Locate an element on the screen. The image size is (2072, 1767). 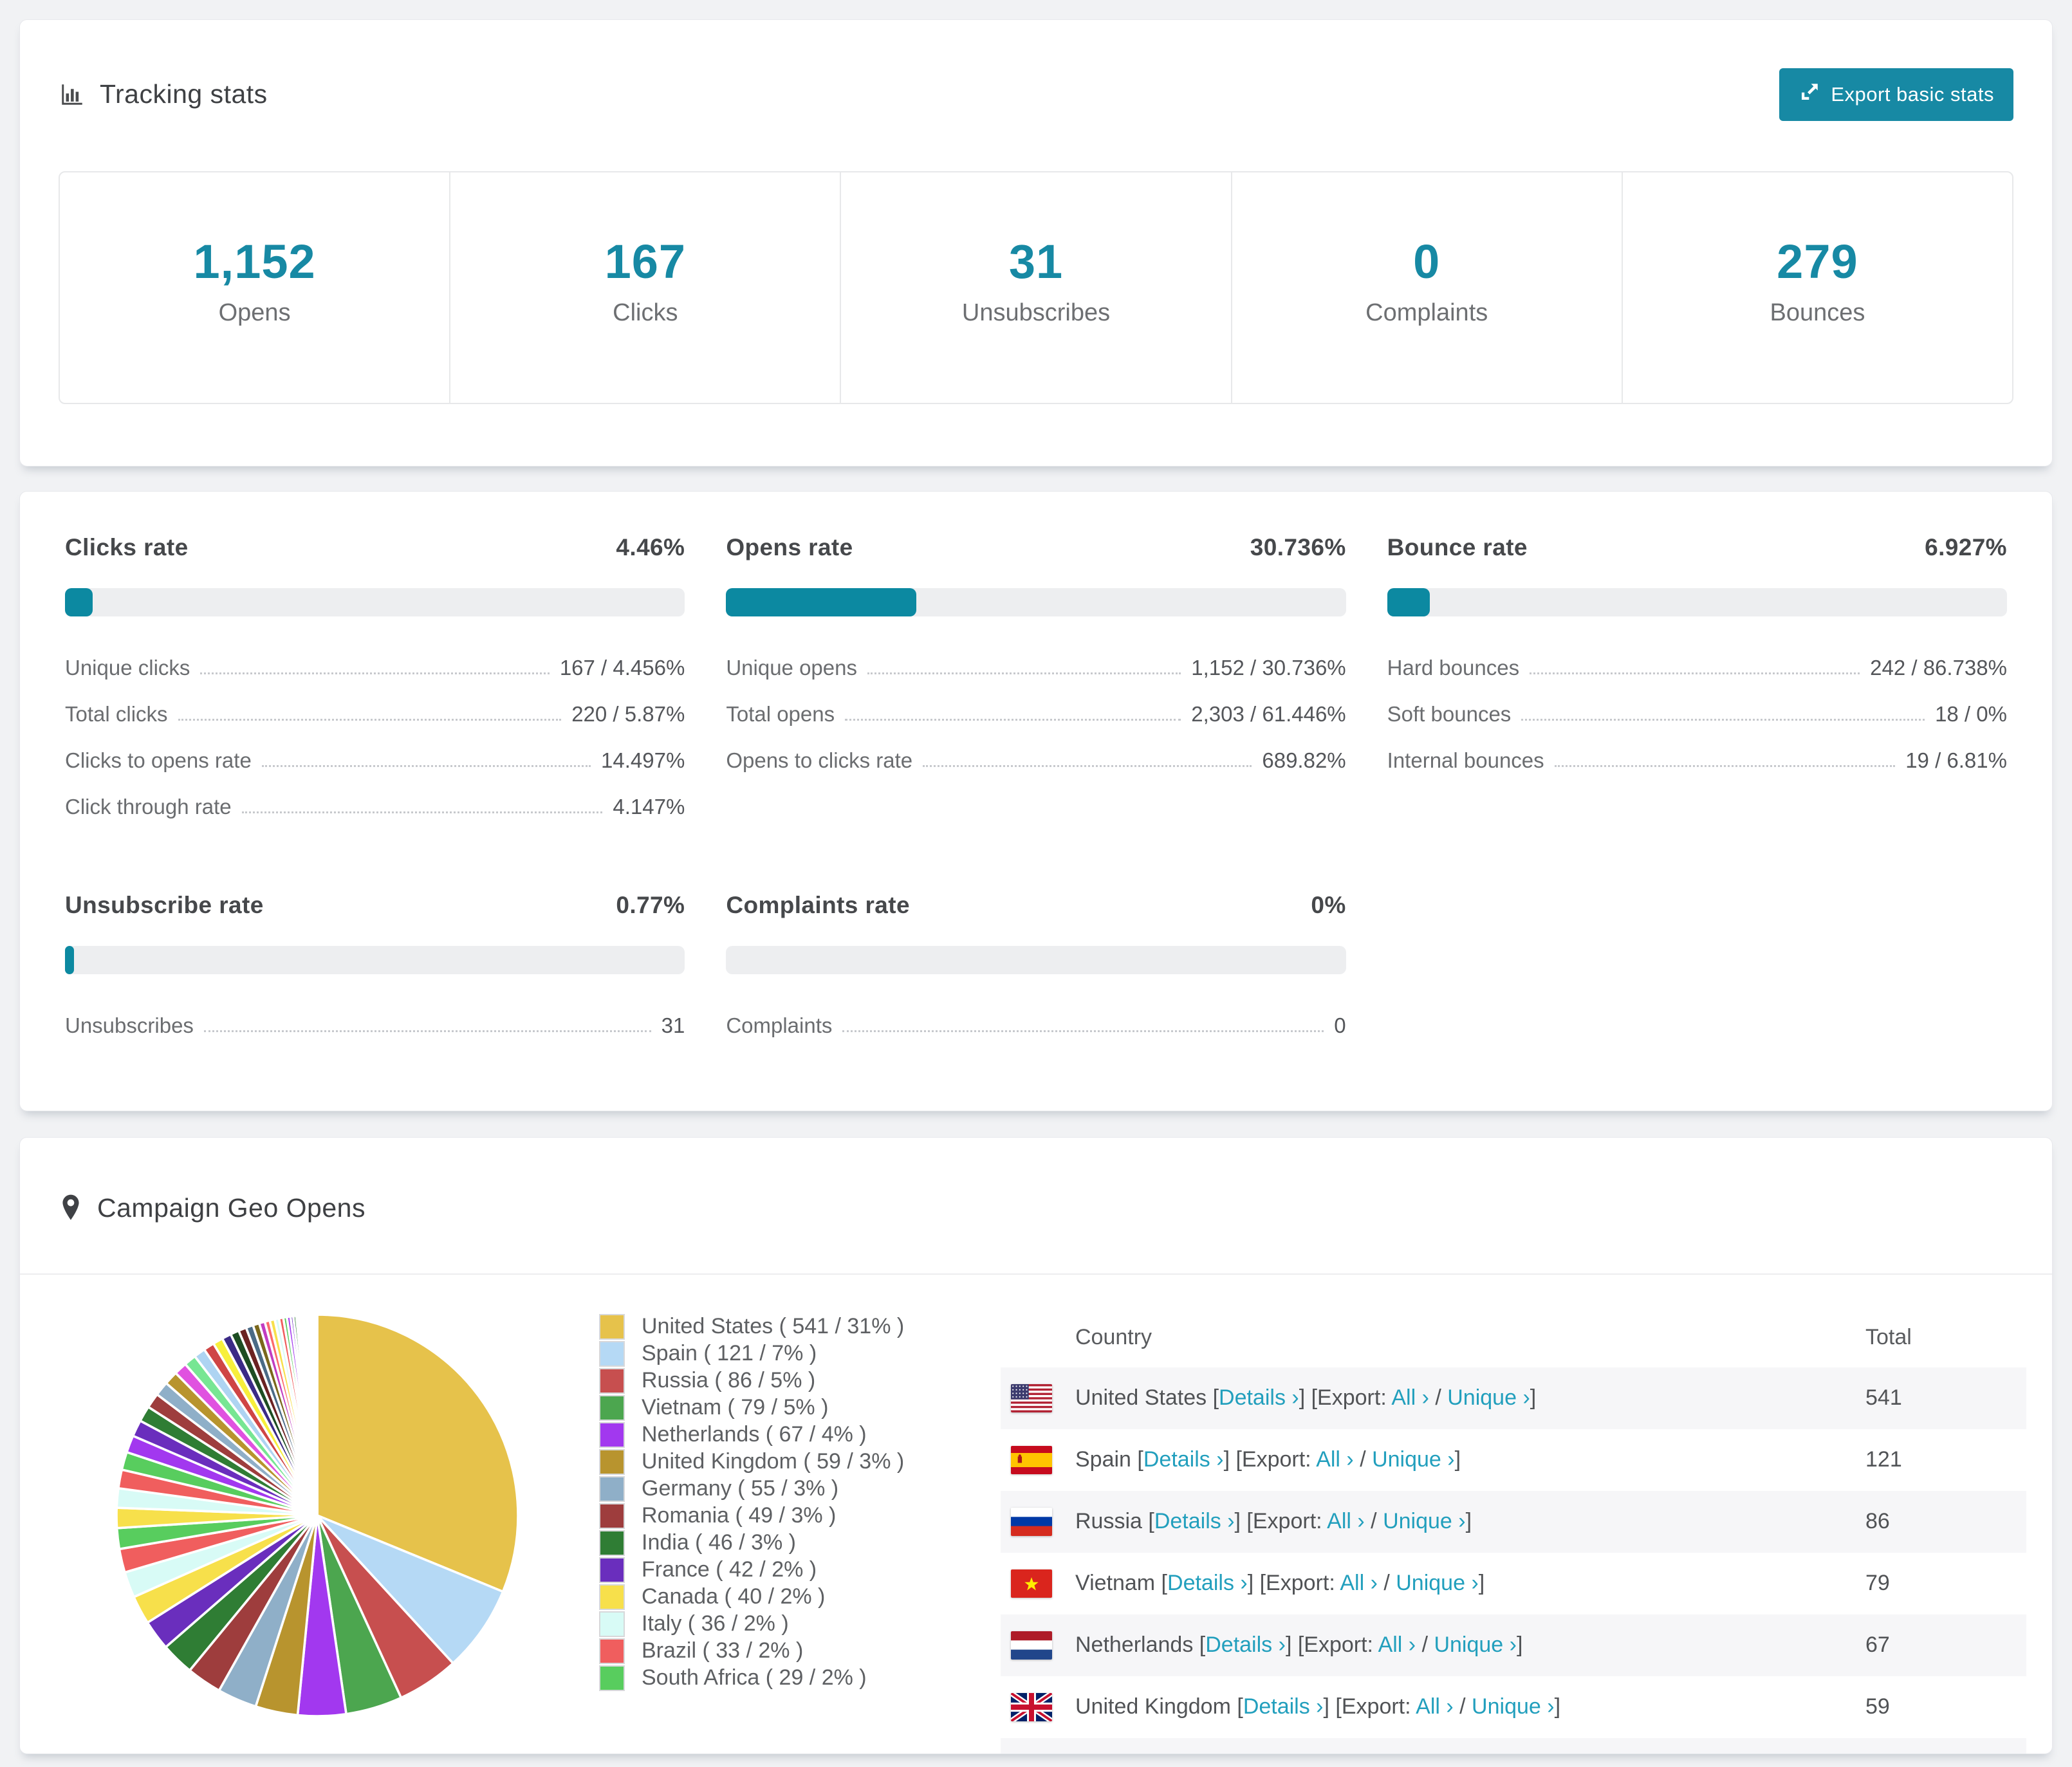
legend-item-vietnam: Vietnam ( 79 / 5% ) is located at coordinates (781, 1408).